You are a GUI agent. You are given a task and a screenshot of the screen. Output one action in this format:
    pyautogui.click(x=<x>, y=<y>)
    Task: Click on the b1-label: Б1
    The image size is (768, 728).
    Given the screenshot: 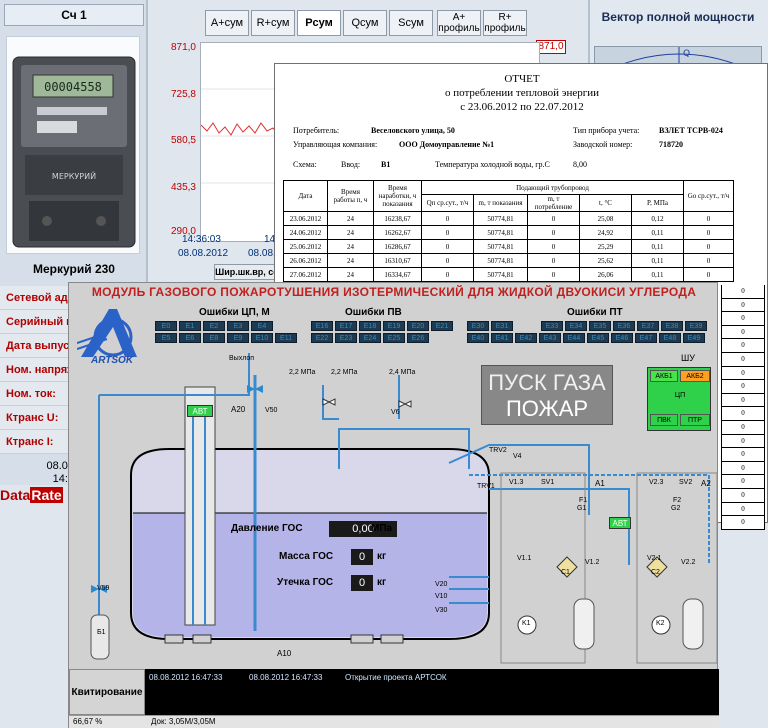 What is the action you would take?
    pyautogui.click(x=101, y=632)
    